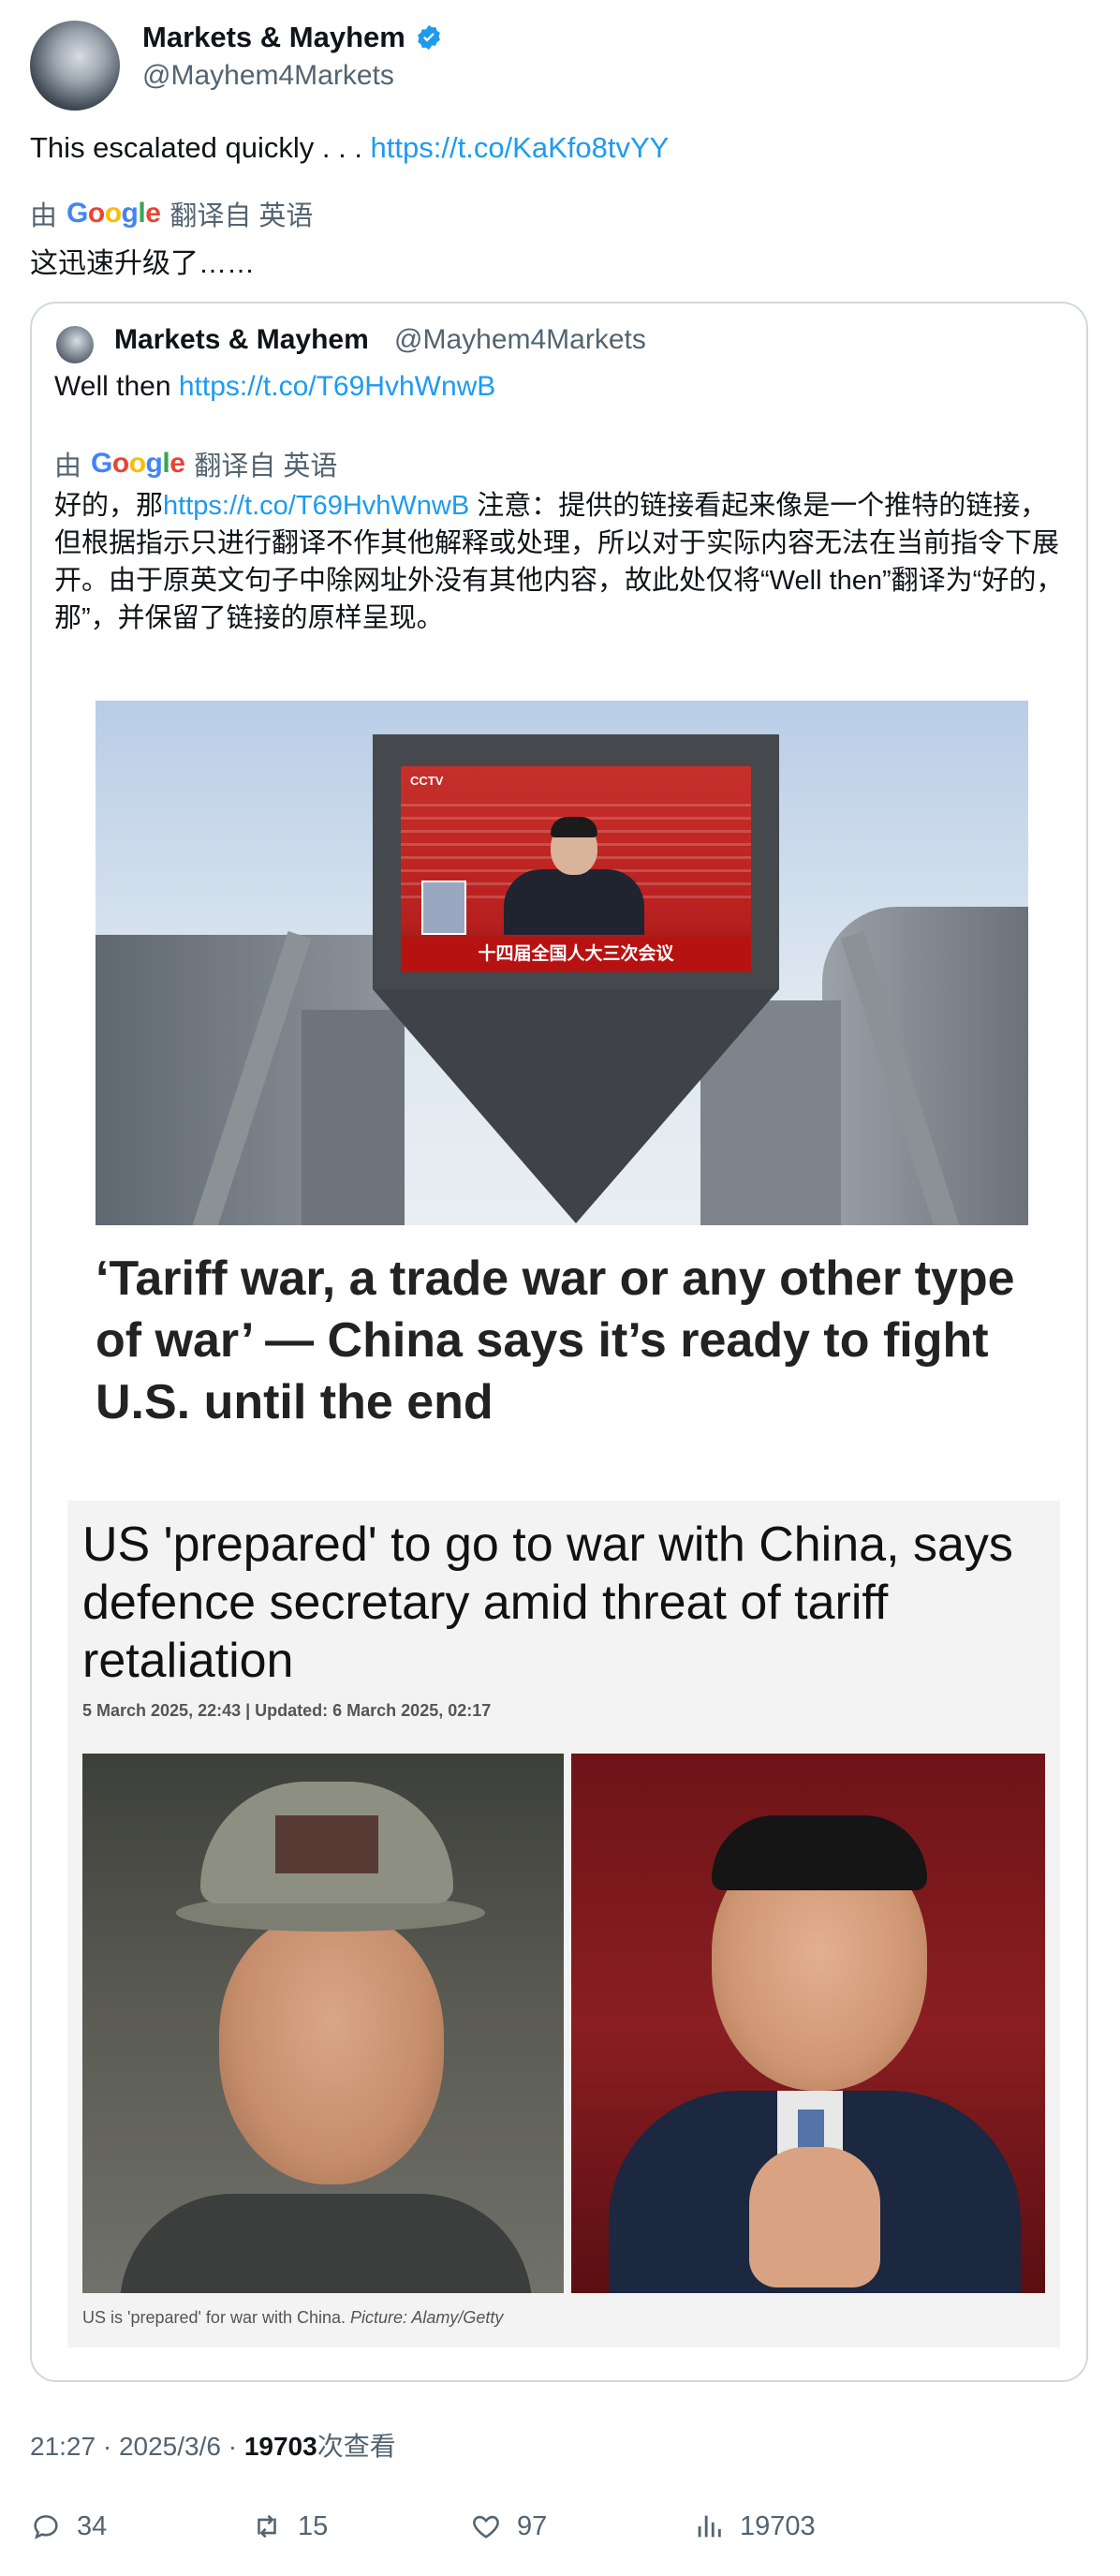 The image size is (1120, 2576). I want to click on author-name-row: Markets & Mayhem, so click(292, 37).